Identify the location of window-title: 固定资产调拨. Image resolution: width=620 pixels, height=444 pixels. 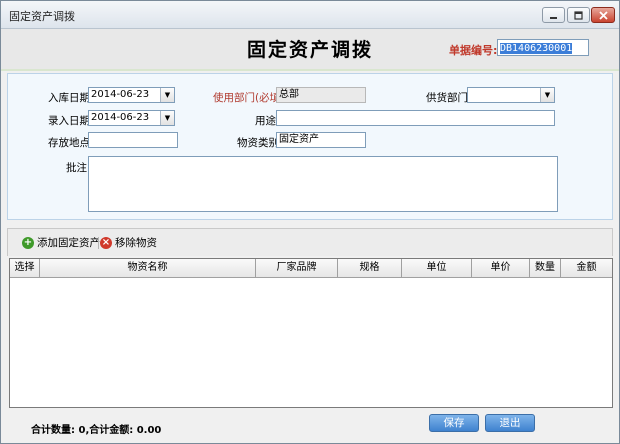
(42, 16).